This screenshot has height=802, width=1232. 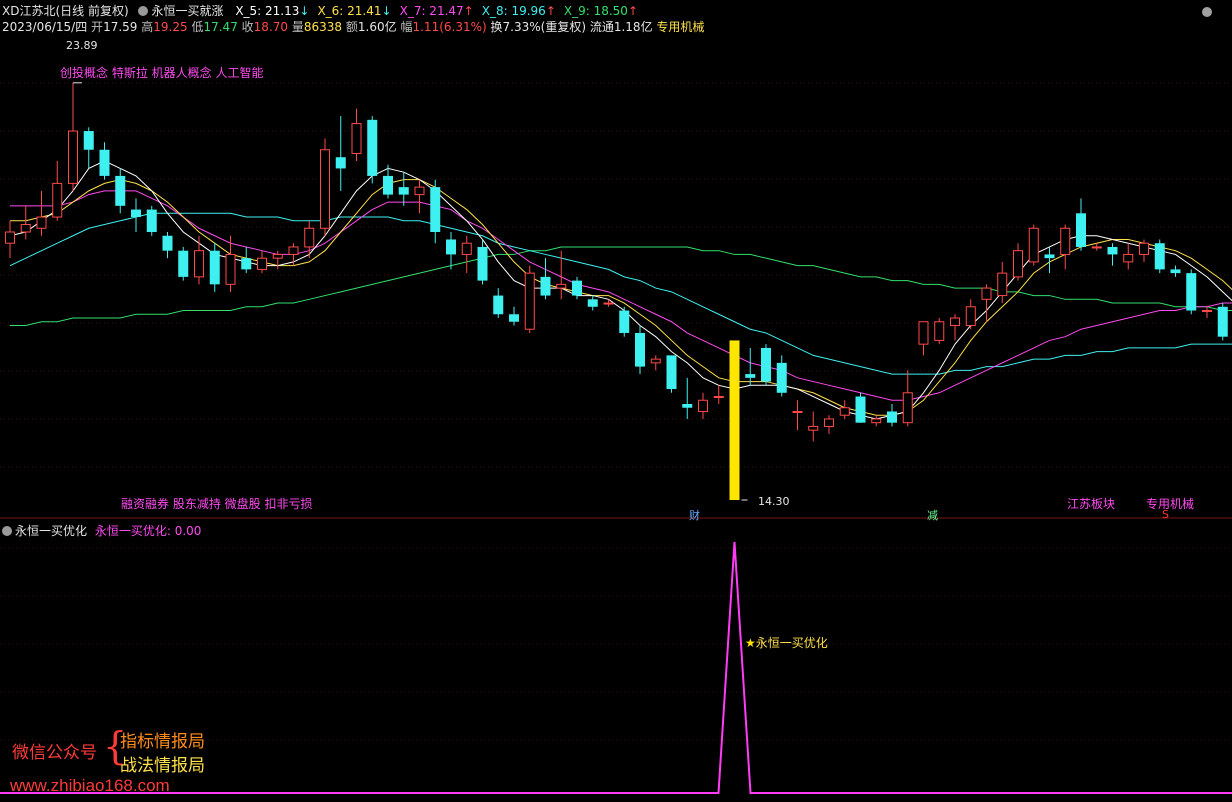 What do you see at coordinates (170, 27) in the screenshot?
I see `quote-high: 19.25` at bounding box center [170, 27].